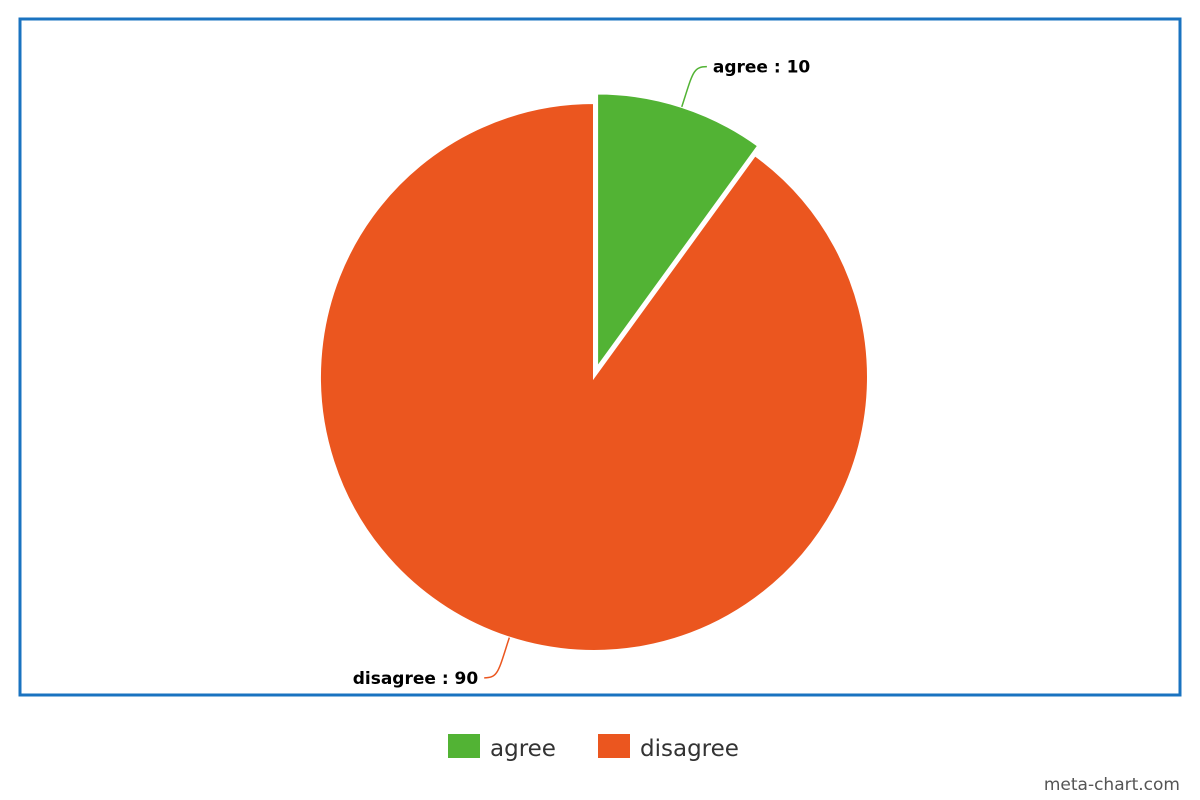  I want to click on legend-label-disagree: disagree, so click(689, 749).